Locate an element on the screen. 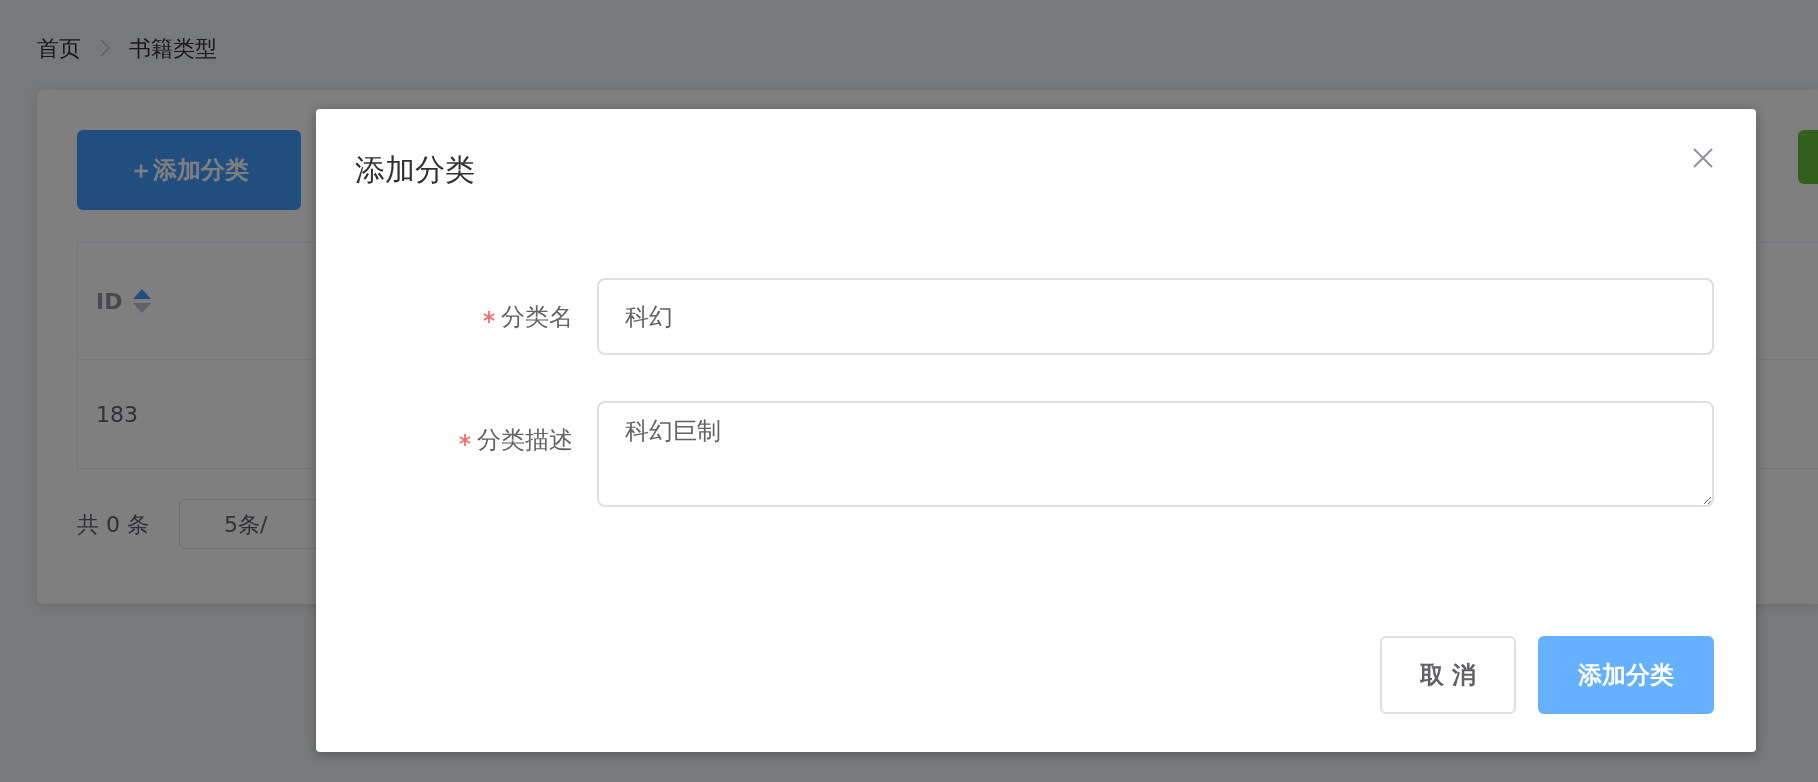  close-icon is located at coordinates (1703, 158).